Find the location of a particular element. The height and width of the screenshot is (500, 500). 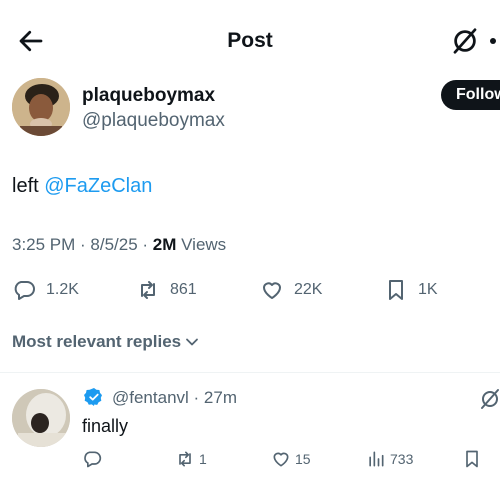

avatar is located at coordinates (41, 107).